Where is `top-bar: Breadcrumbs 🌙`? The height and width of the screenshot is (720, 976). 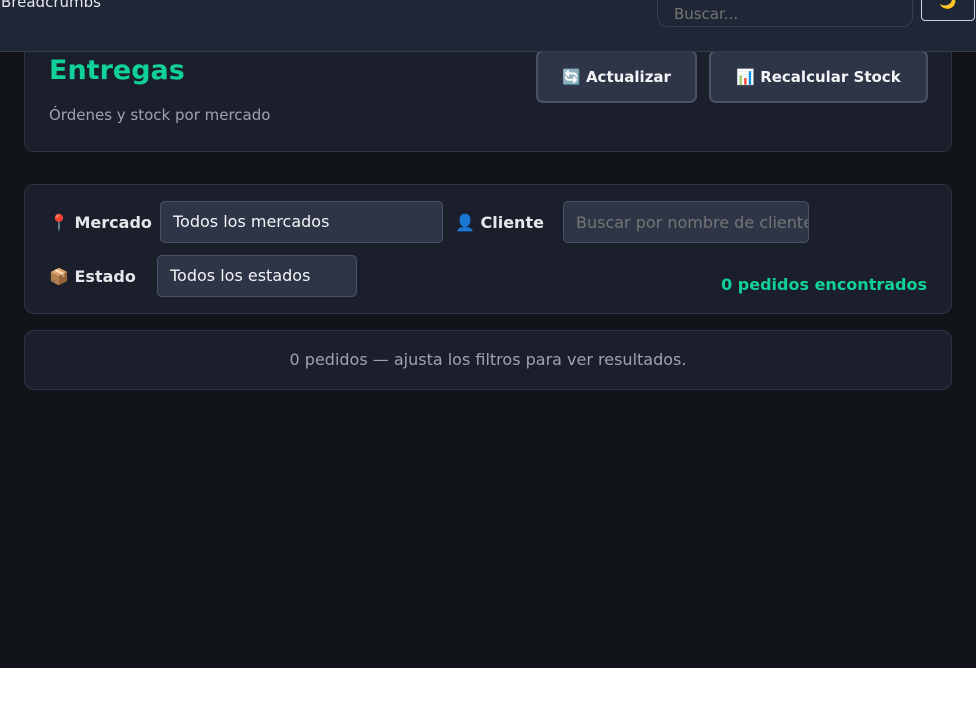
top-bar: Breadcrumbs 🌙 is located at coordinates (488, 26).